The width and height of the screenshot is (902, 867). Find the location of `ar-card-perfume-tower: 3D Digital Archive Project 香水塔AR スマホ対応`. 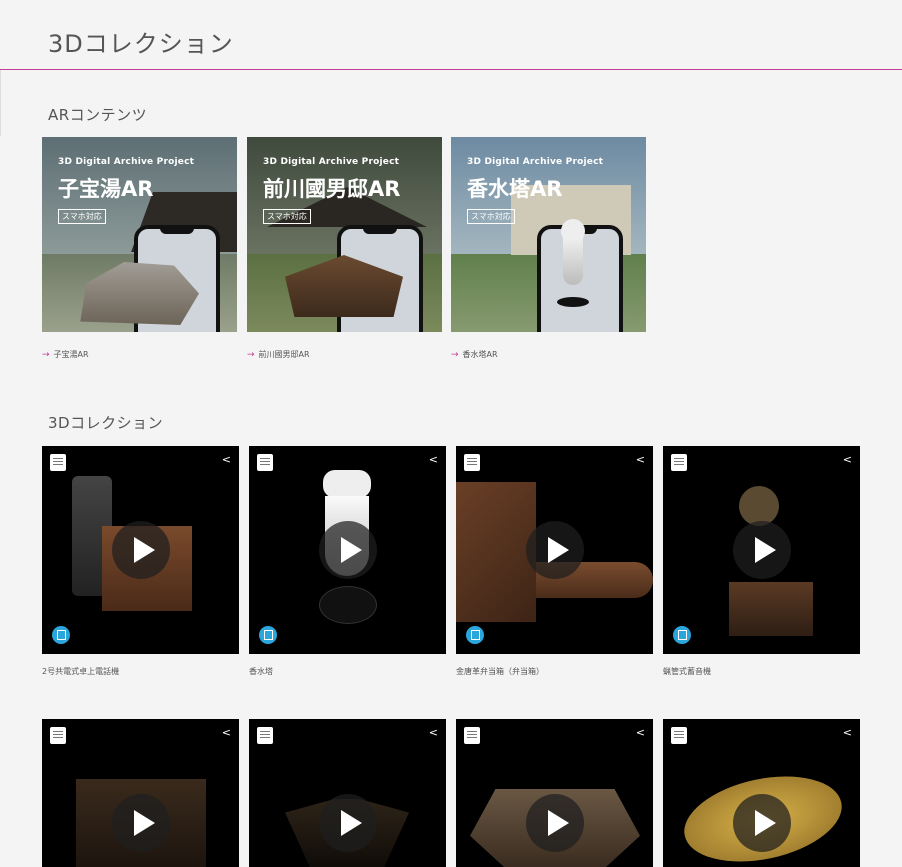

ar-card-perfume-tower: 3D Digital Archive Project 香水塔AR スマホ対応 is located at coordinates (548, 234).